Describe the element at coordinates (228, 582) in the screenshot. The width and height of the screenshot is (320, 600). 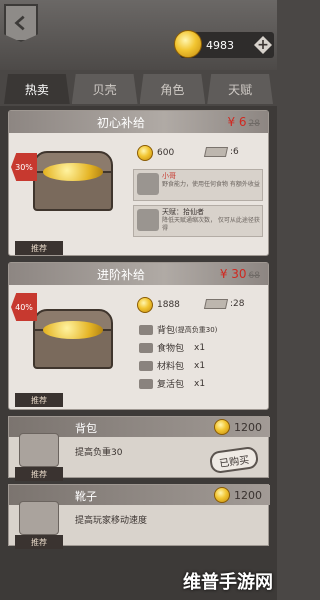
I see `watermark: 维普手游网` at that location.